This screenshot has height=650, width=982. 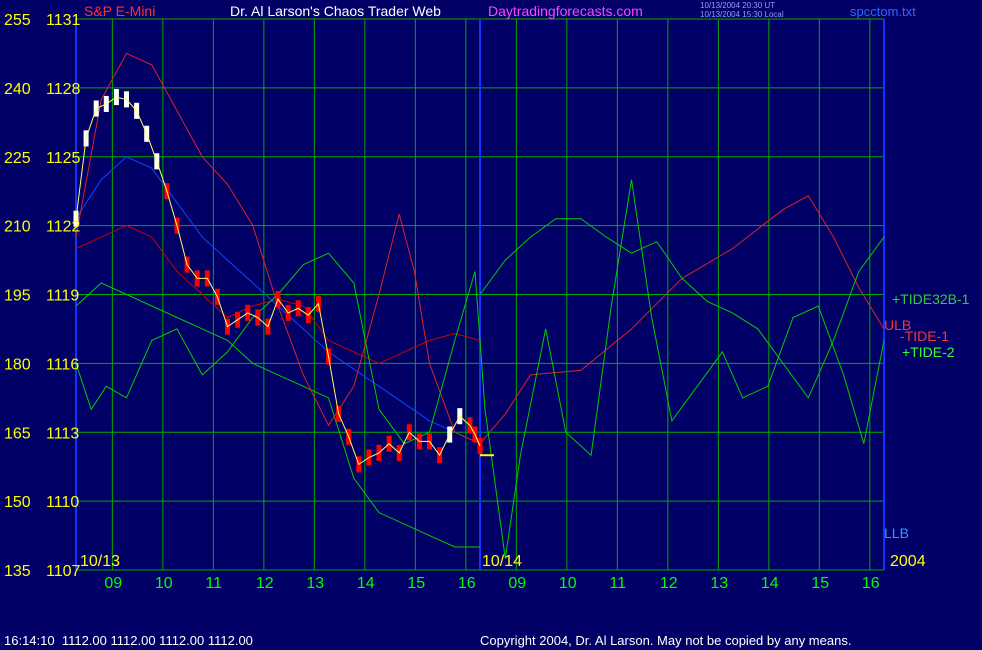 What do you see at coordinates (924, 336) in the screenshot?
I see `series-label: -TIDE-1` at bounding box center [924, 336].